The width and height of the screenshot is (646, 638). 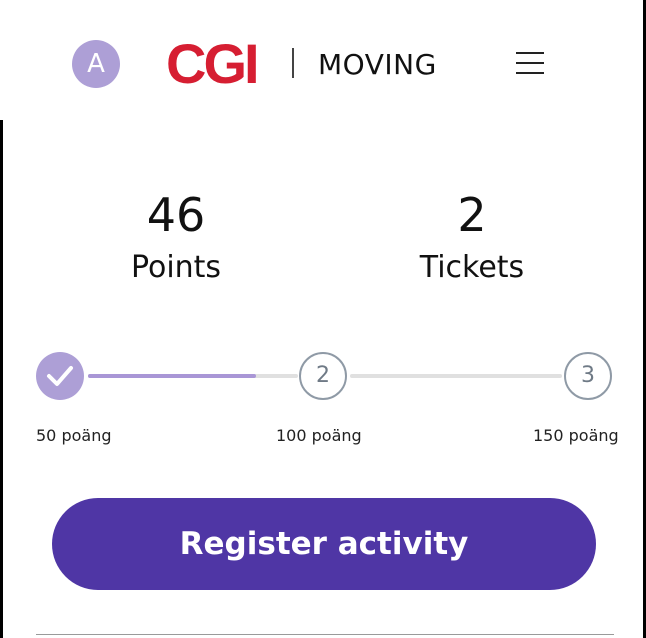 I want to click on register-activity-button: Register activity, so click(x=324, y=544).